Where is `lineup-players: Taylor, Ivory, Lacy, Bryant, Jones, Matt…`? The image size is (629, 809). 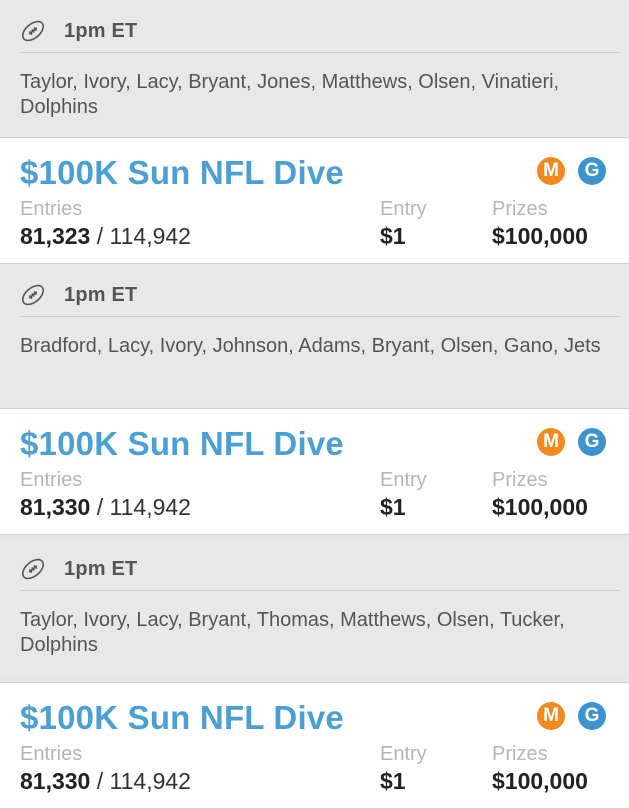 lineup-players: Taylor, Ivory, Lacy, Bryant, Jones, Matt… is located at coordinates (290, 94).